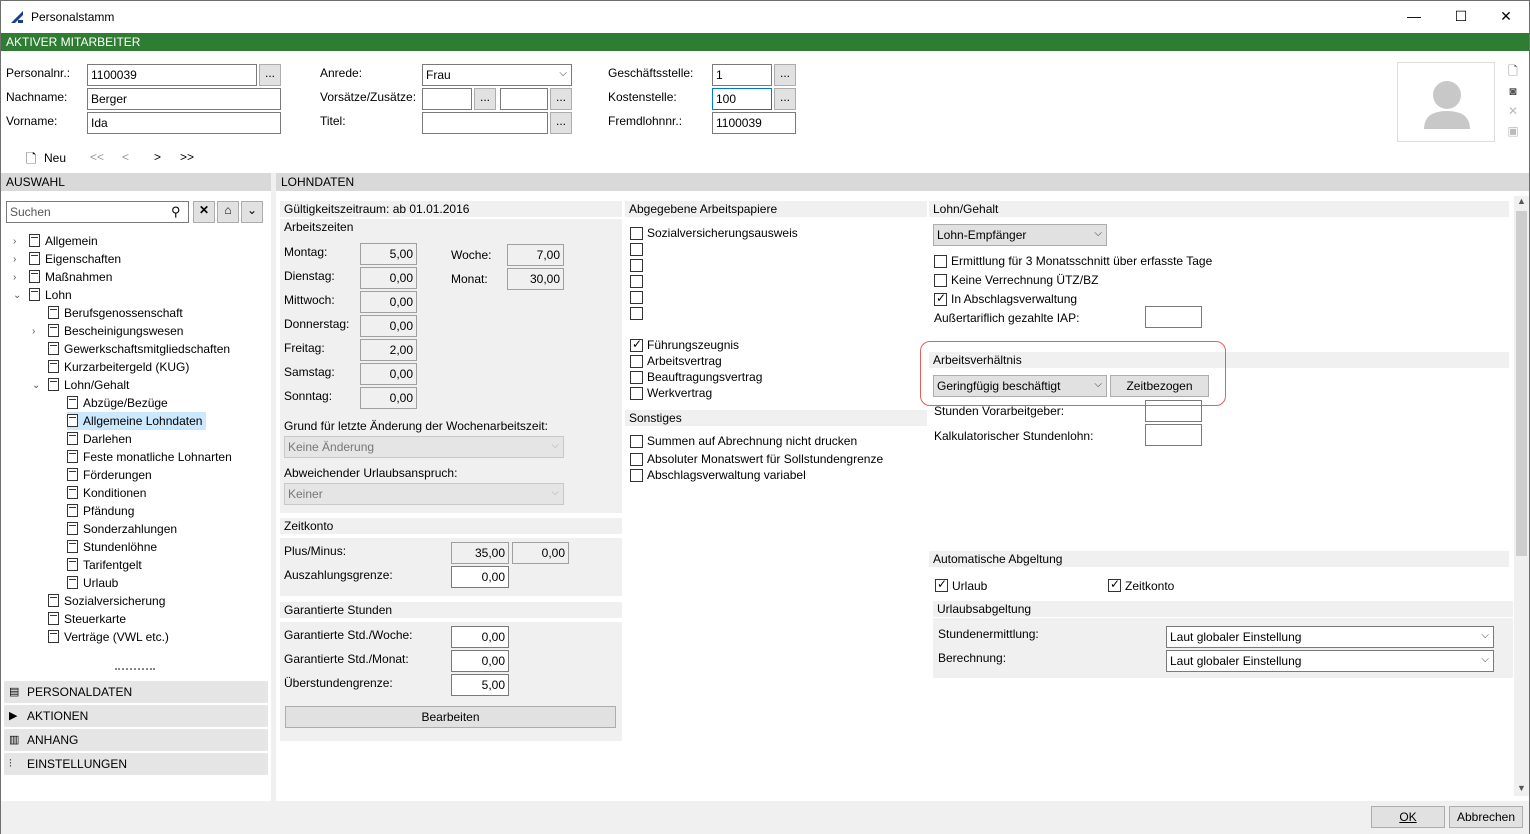 The height and width of the screenshot is (834, 1530). I want to click on grund-select: Keine Änderung ⌵, so click(424, 447).